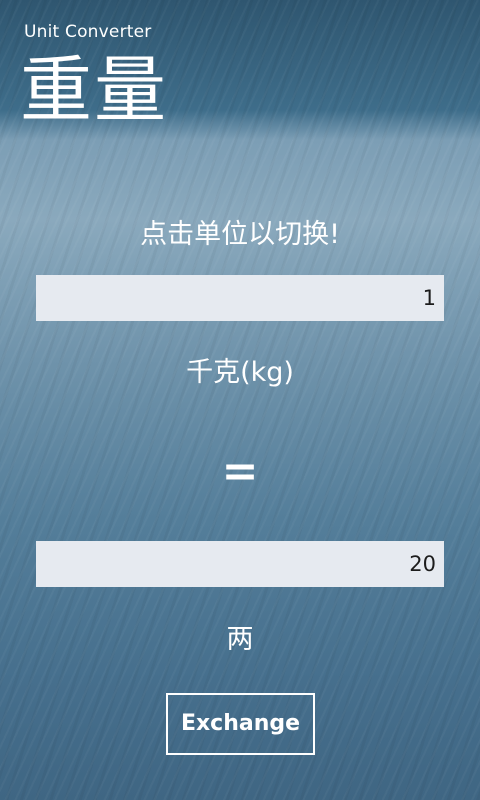 This screenshot has height=800, width=480. What do you see at coordinates (240, 636) in the screenshot?
I see `to-unit-selector: 两` at bounding box center [240, 636].